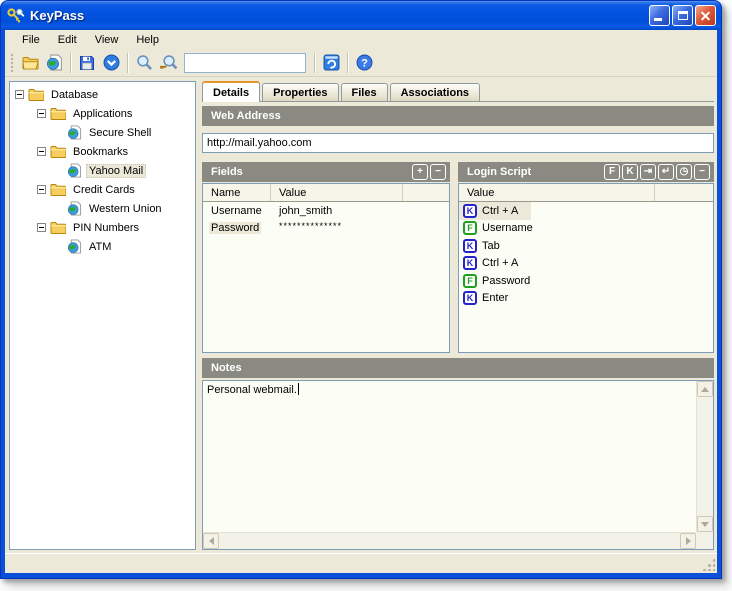 The image size is (732, 591). Describe the element at coordinates (364, 92) in the screenshot. I see `tab-files: Files` at that location.